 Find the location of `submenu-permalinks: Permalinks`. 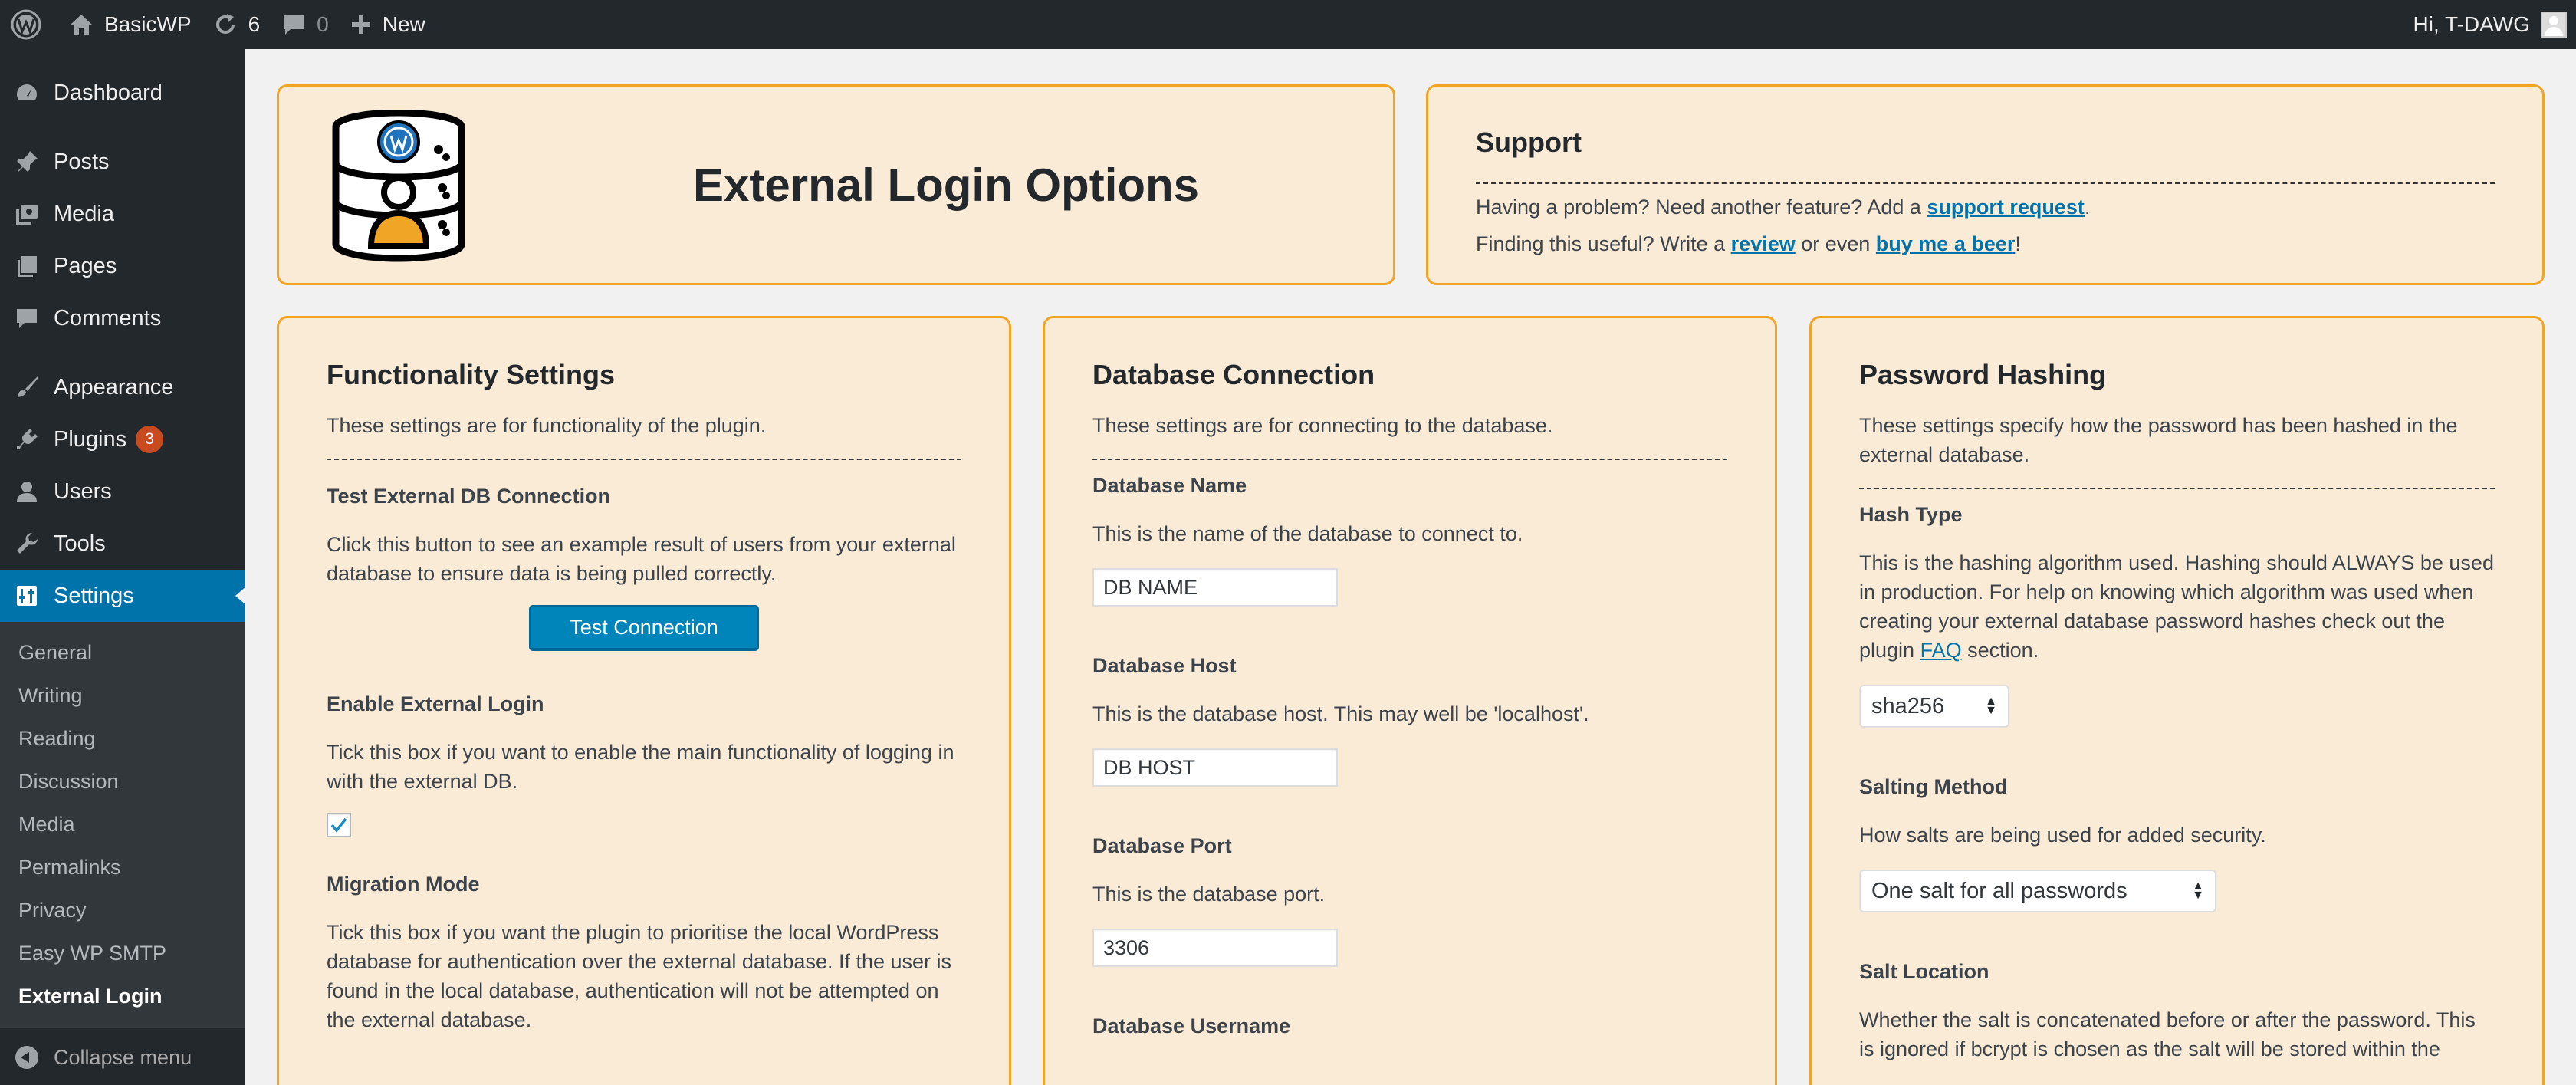

submenu-permalinks: Permalinks is located at coordinates (123, 867).